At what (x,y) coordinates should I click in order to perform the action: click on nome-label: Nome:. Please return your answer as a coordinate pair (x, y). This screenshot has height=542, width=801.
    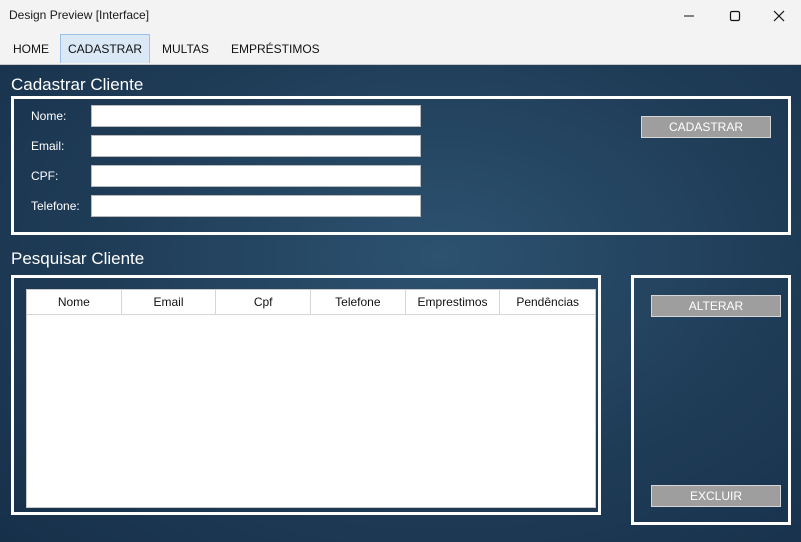
    Looking at the image, I should click on (49, 116).